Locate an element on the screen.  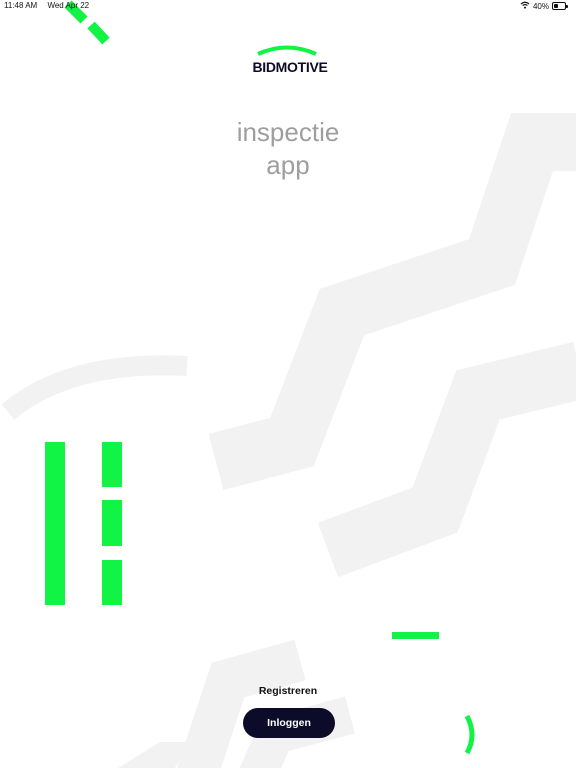
logo-arc-icon is located at coordinates (287, 50).